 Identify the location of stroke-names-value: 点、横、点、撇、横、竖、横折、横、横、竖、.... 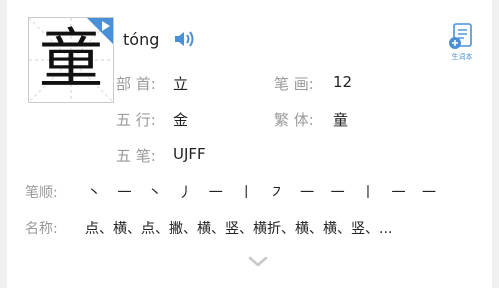
(239, 229).